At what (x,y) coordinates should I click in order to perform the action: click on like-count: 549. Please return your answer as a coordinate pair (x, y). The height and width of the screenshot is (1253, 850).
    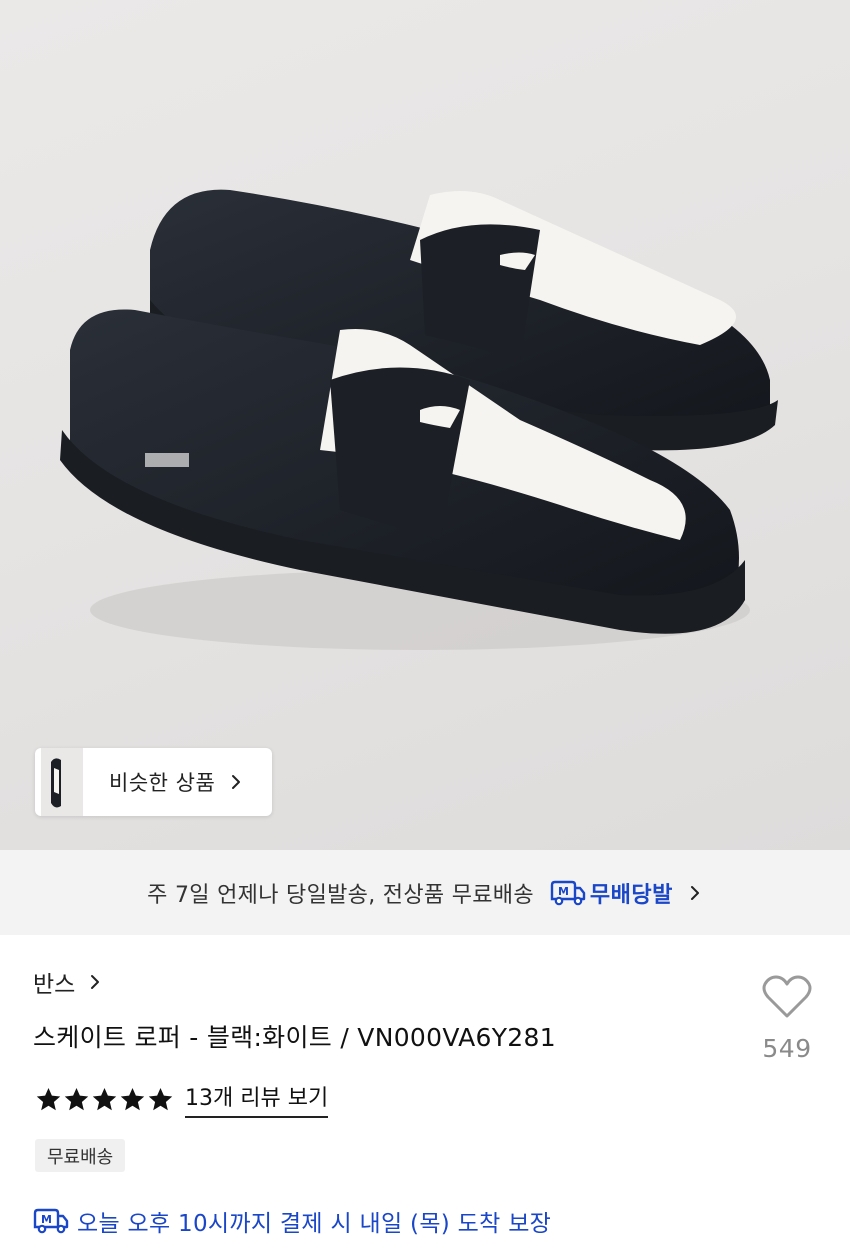
    Looking at the image, I should click on (787, 1048).